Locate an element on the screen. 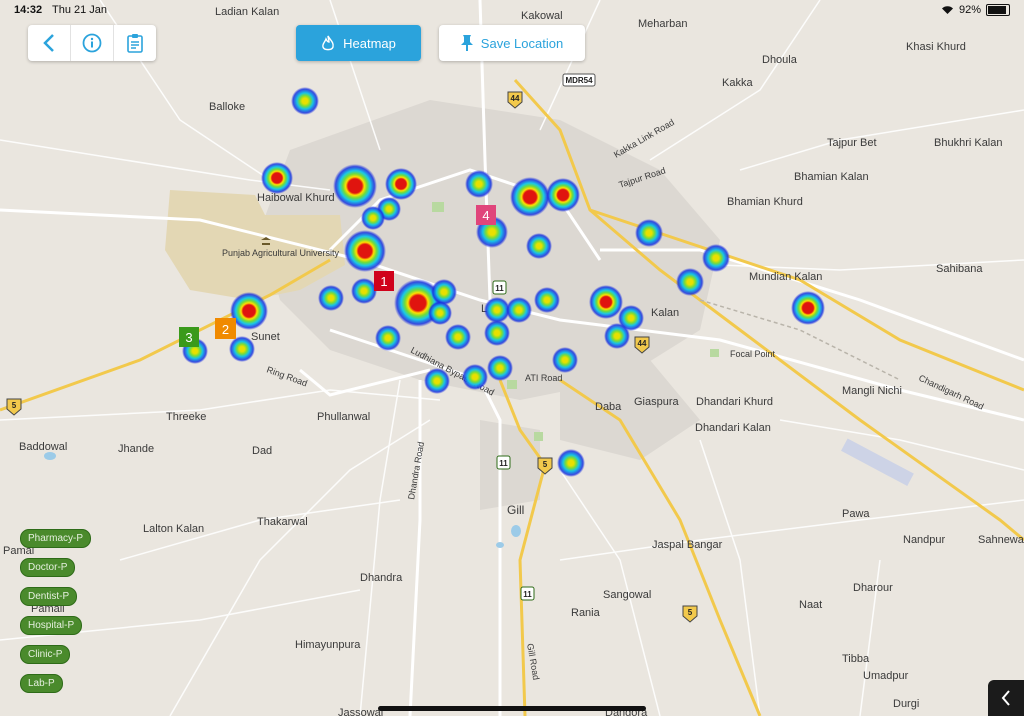  legend-pharmacy: Pharmacy-P is located at coordinates (56, 538).